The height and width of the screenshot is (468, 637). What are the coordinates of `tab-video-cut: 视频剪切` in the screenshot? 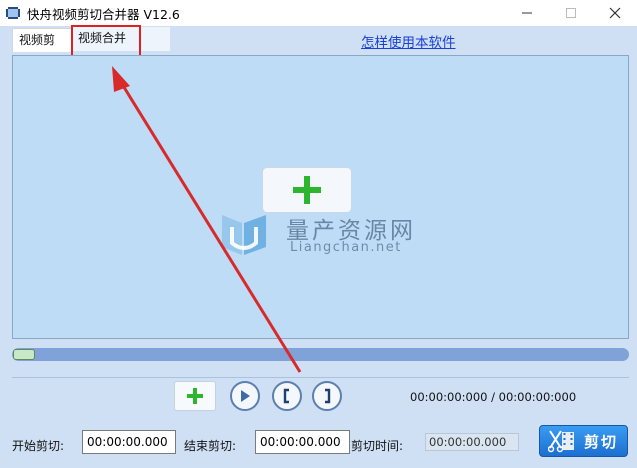 It's located at (42, 48).